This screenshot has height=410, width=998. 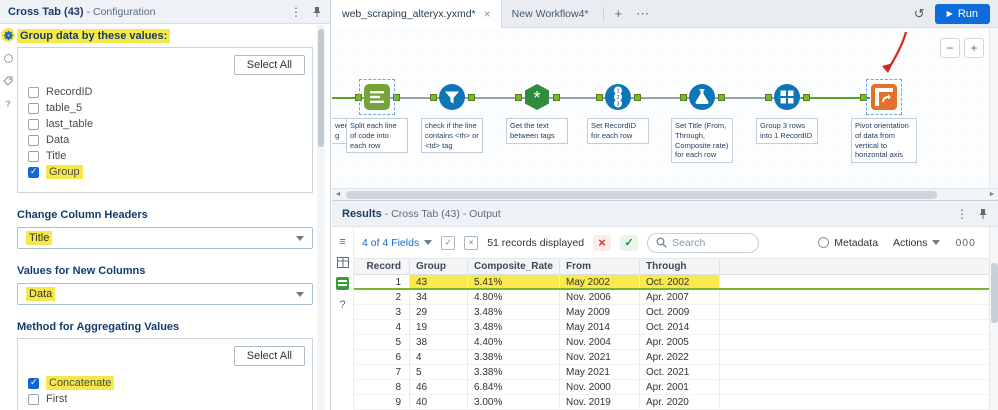 What do you see at coordinates (600, 297) in the screenshot?
I see `cell-from: Nov. 2006` at bounding box center [600, 297].